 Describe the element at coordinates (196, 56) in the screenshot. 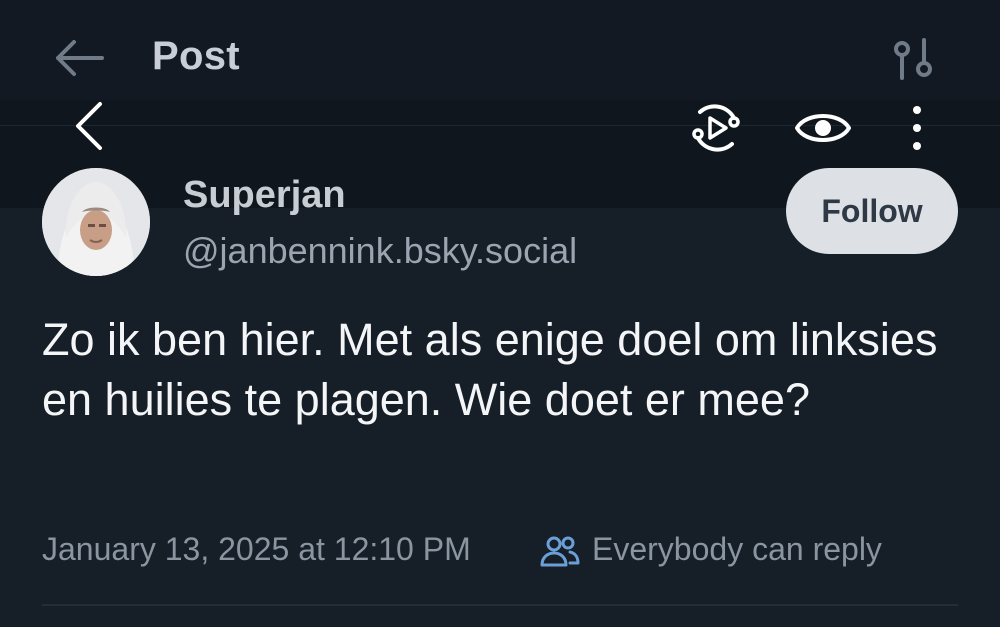

I see `page-title: Post` at that location.